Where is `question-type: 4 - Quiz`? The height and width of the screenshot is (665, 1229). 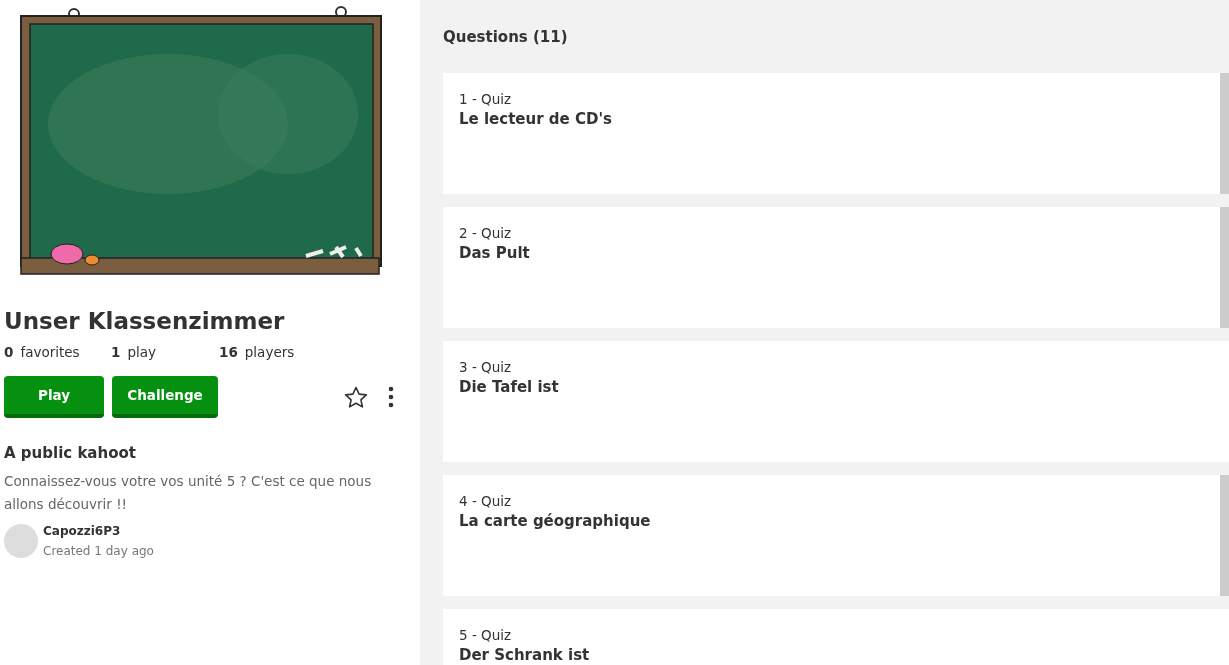
question-type: 4 - Quiz is located at coordinates (486, 501).